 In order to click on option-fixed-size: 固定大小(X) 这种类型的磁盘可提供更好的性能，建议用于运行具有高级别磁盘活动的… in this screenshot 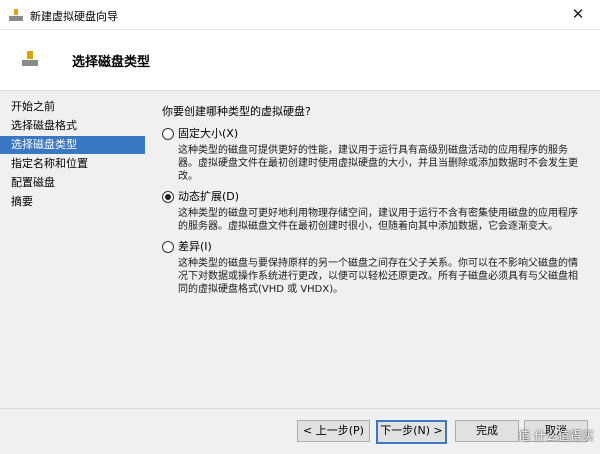, I will do `click(372, 155)`.